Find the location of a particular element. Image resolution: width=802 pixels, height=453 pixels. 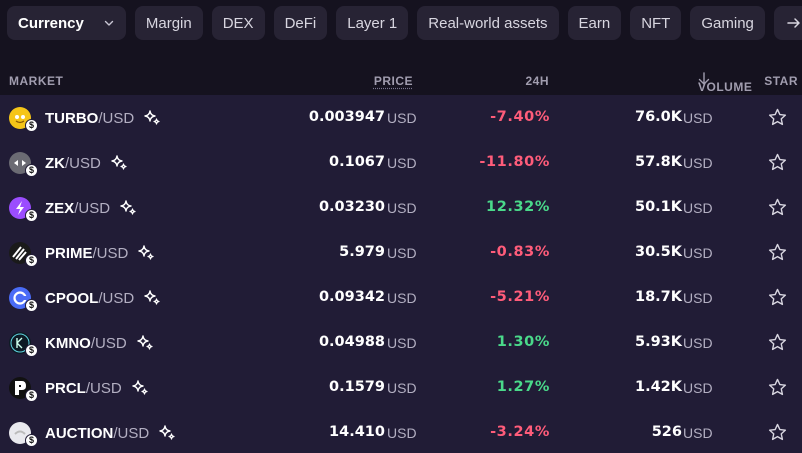

pair-base: ZEX is located at coordinates (60, 208).